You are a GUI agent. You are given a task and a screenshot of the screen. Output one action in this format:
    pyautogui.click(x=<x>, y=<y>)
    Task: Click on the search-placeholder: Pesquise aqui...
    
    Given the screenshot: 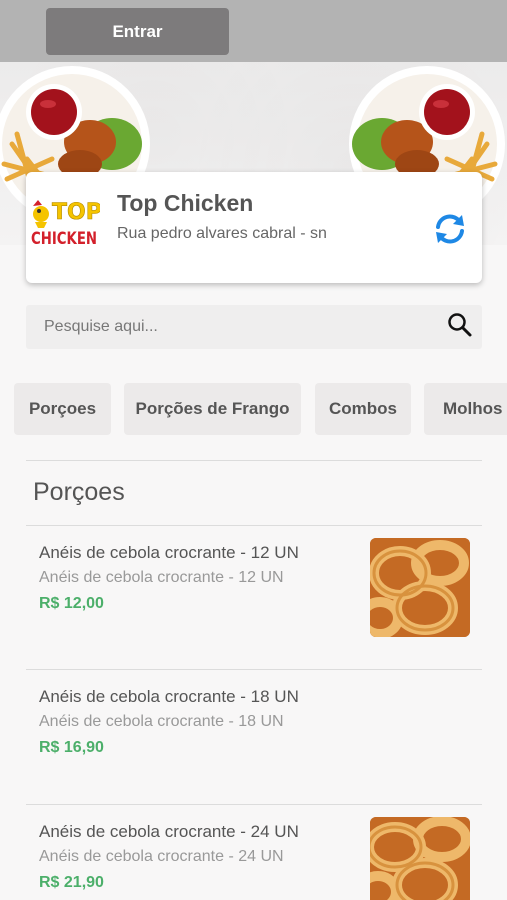 What is the action you would take?
    pyautogui.click(x=101, y=326)
    